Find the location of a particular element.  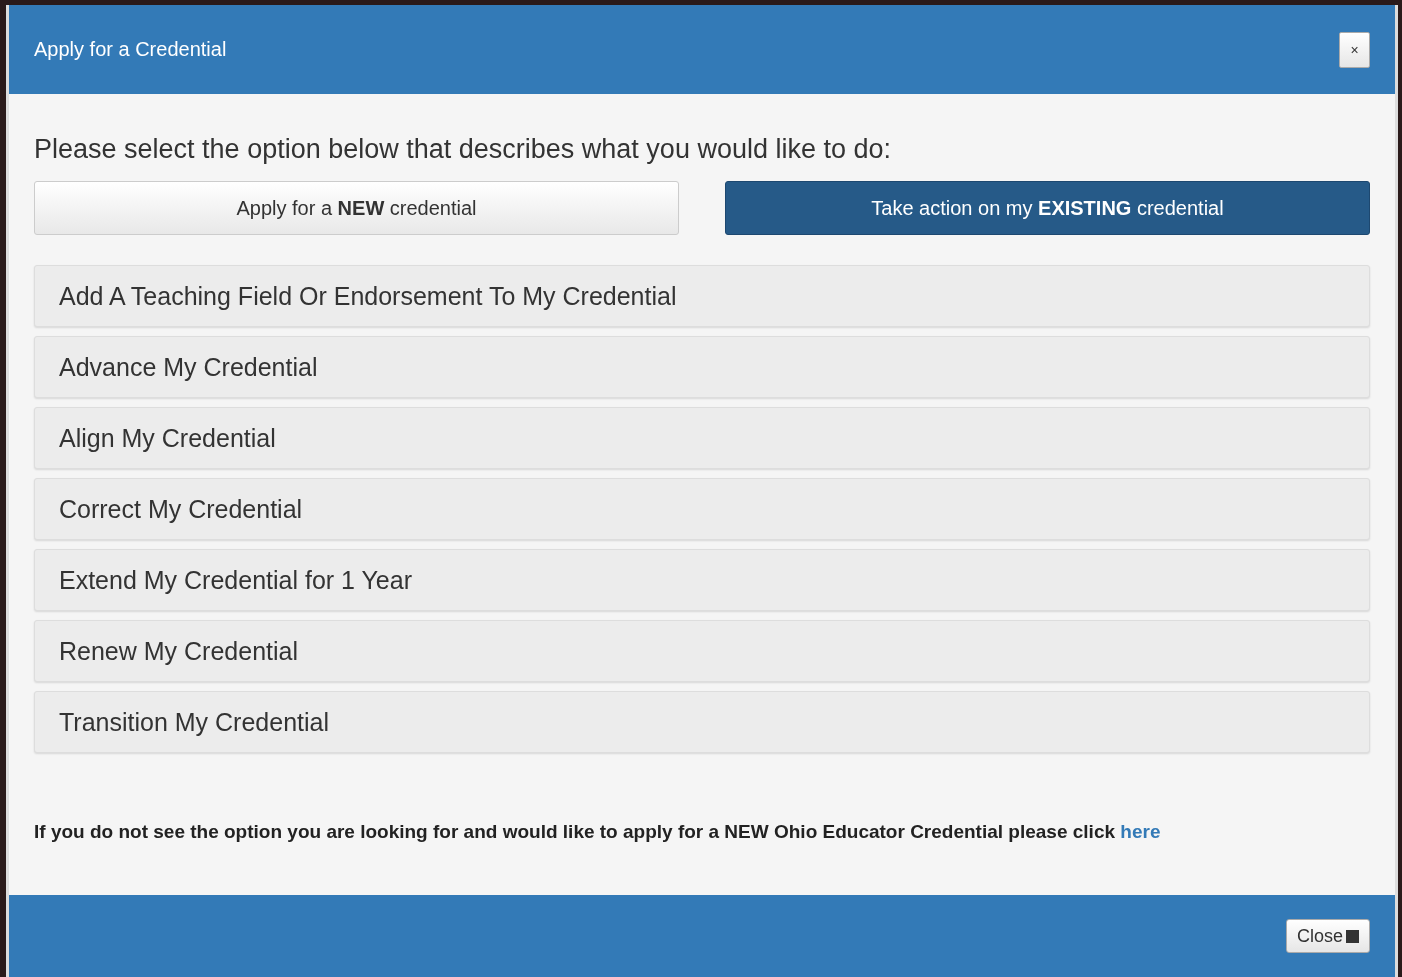

here-link: here is located at coordinates (1140, 831).